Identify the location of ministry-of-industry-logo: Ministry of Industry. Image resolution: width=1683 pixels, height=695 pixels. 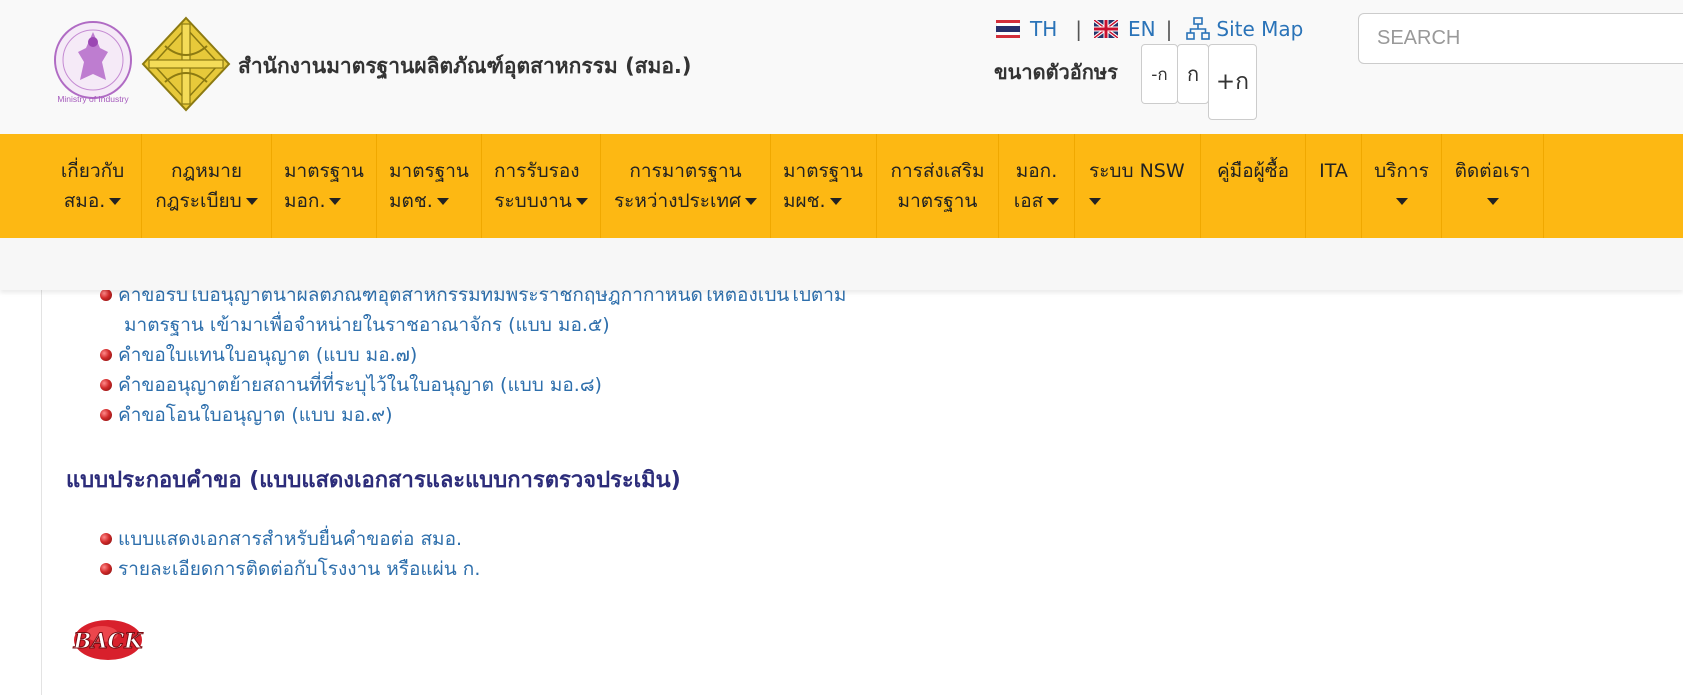
(93, 62).